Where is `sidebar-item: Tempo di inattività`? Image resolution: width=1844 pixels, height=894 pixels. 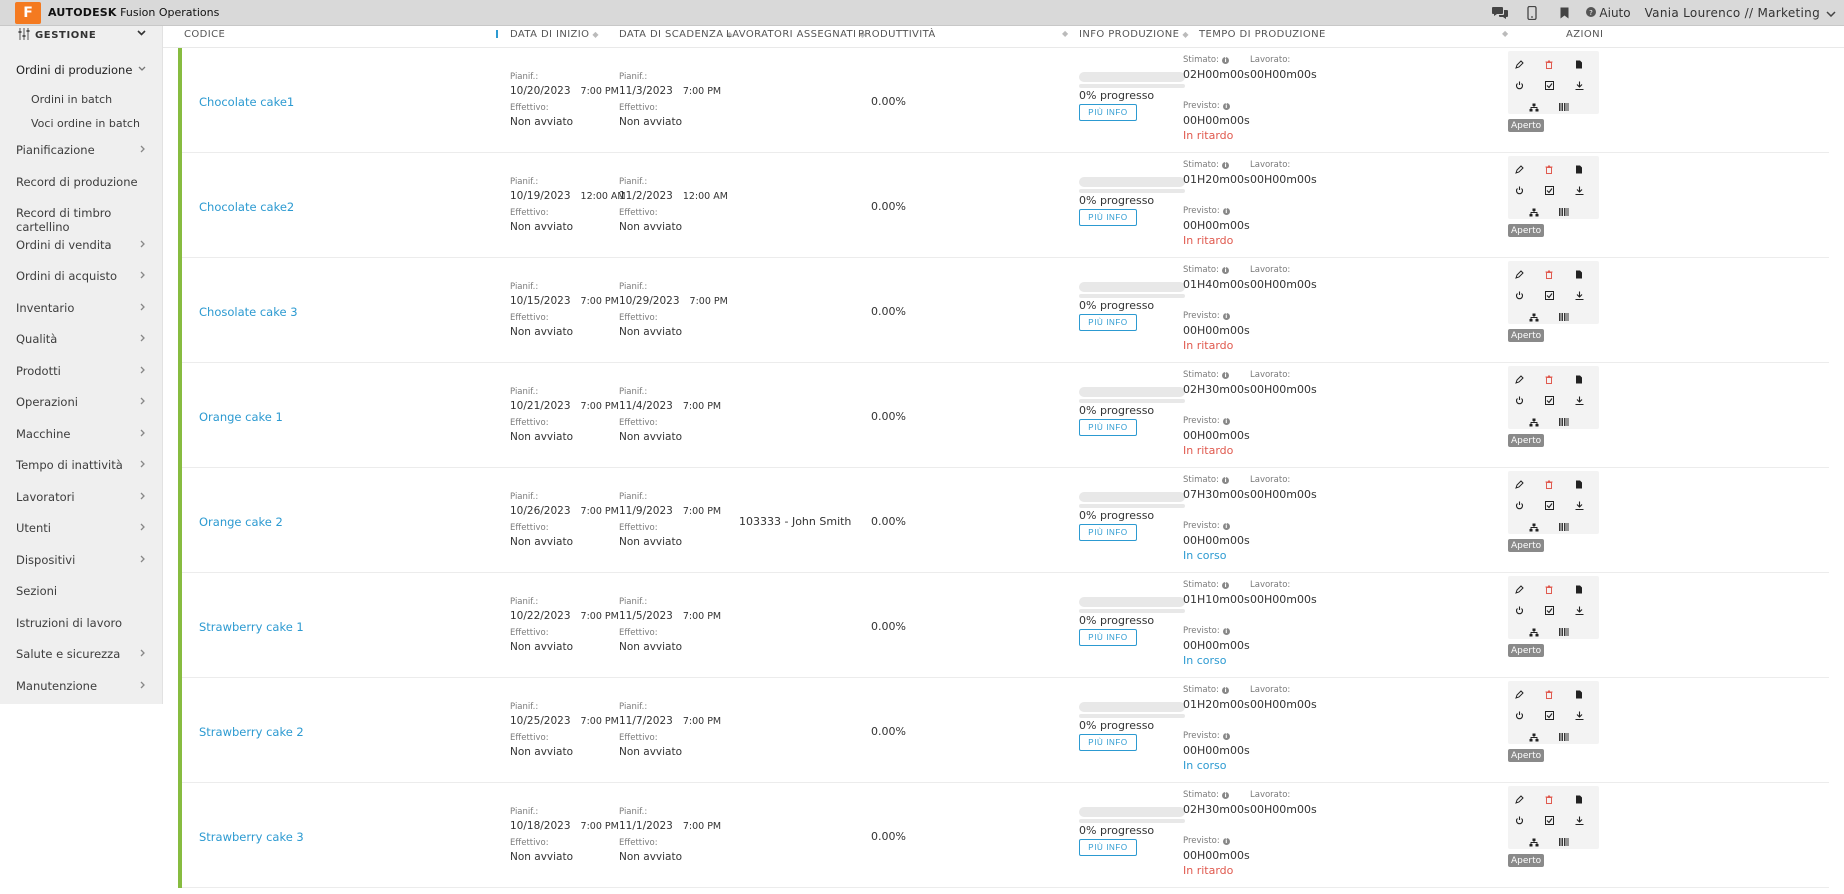
sidebar-item: Tempo di inattività is located at coordinates (81, 465).